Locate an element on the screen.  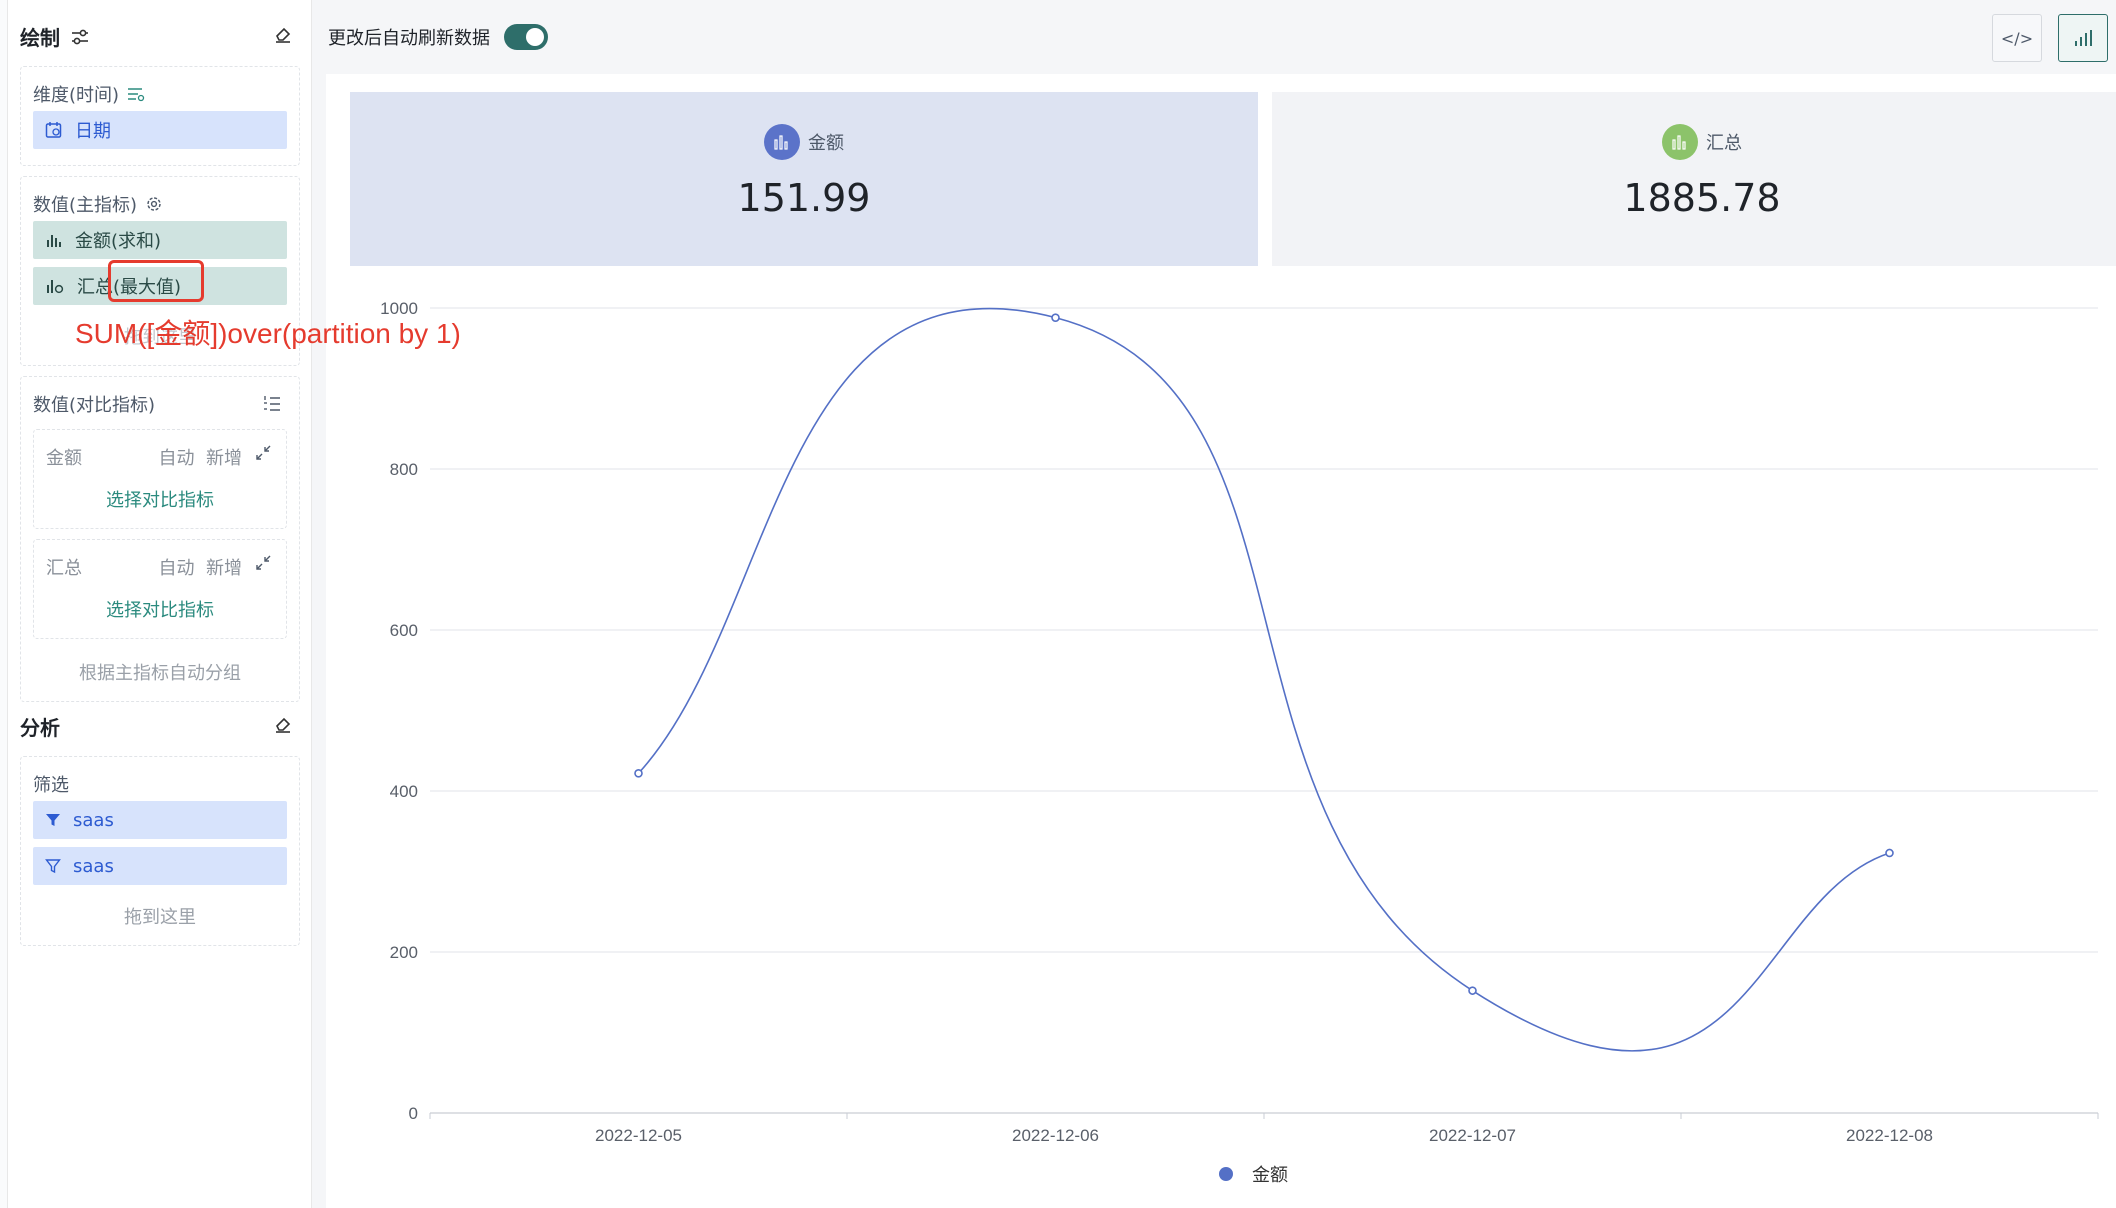
annotation-text: SUM([金额])over(partition by 1) is located at coordinates (268, 333).